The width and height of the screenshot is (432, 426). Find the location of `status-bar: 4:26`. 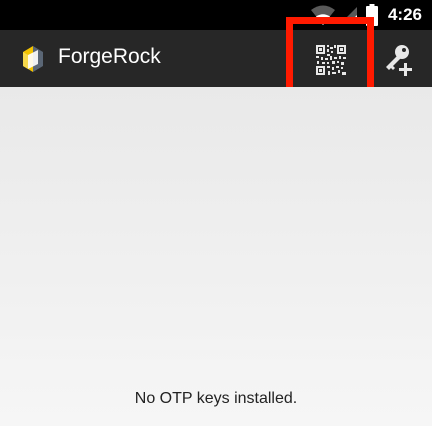

status-bar: 4:26 is located at coordinates (216, 15).